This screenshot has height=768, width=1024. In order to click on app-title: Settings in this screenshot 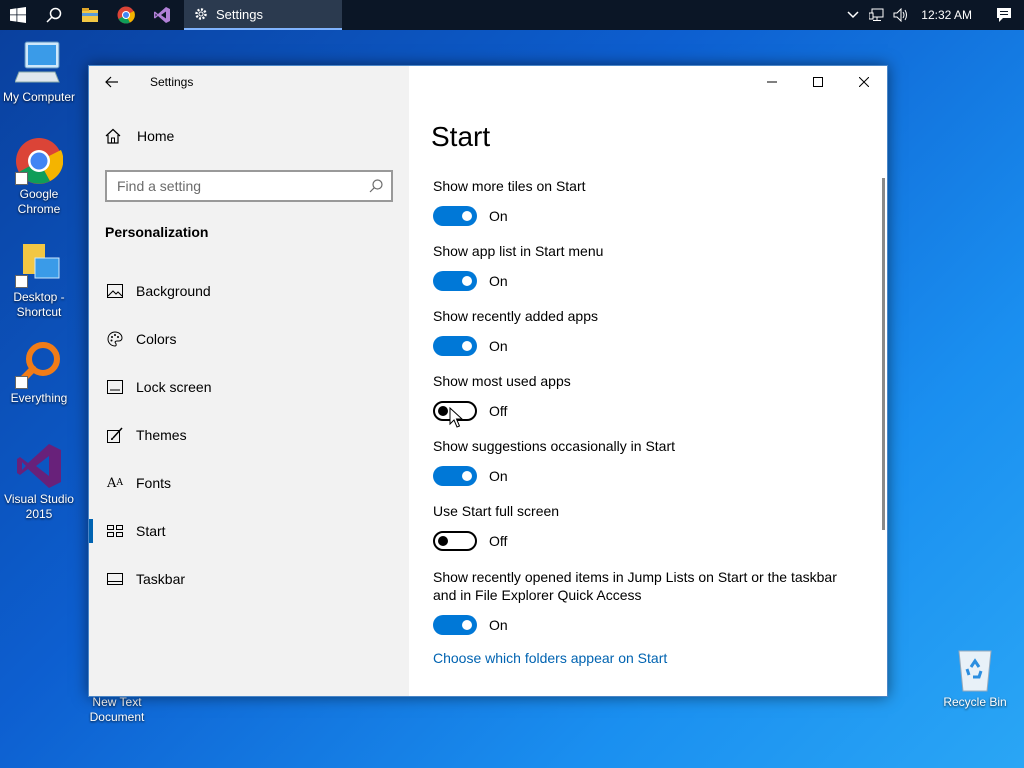, I will do `click(172, 82)`.